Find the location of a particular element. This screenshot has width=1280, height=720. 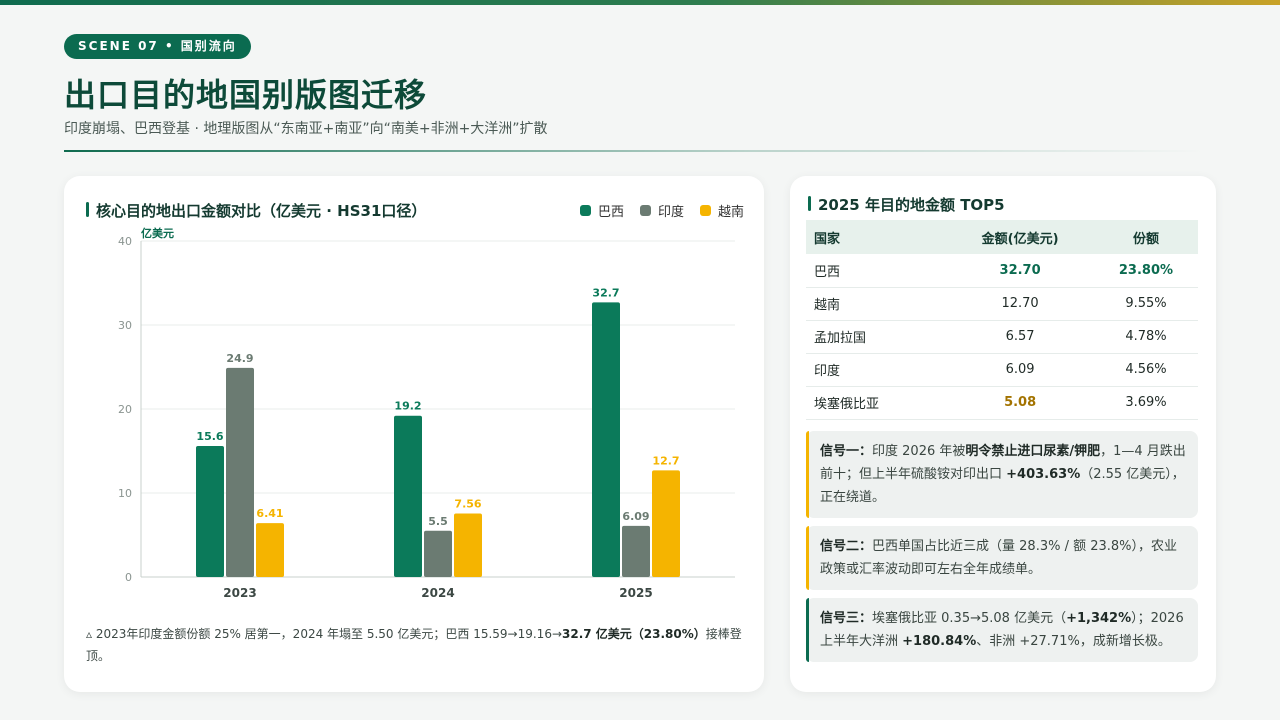

table-row: 越南 12.70 9.55% is located at coordinates (1002, 304).